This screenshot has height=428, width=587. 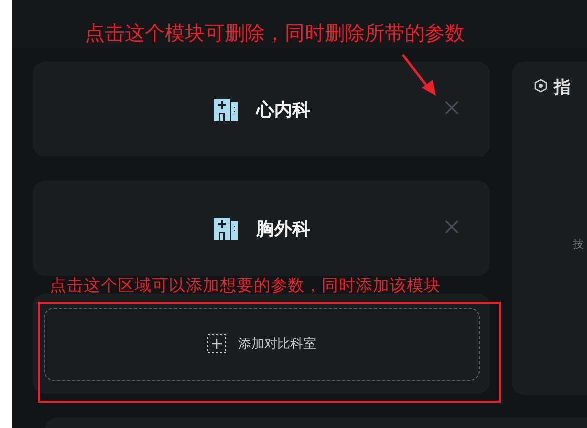 What do you see at coordinates (562, 88) in the screenshot?
I see `panel-title: 指` at bounding box center [562, 88].